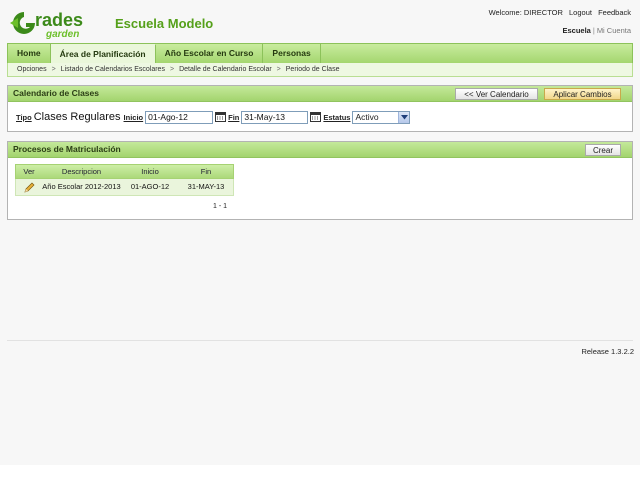 This screenshot has height=480, width=640. Describe the element at coordinates (577, 30) in the screenshot. I see `current-school-link: Escuela` at that location.